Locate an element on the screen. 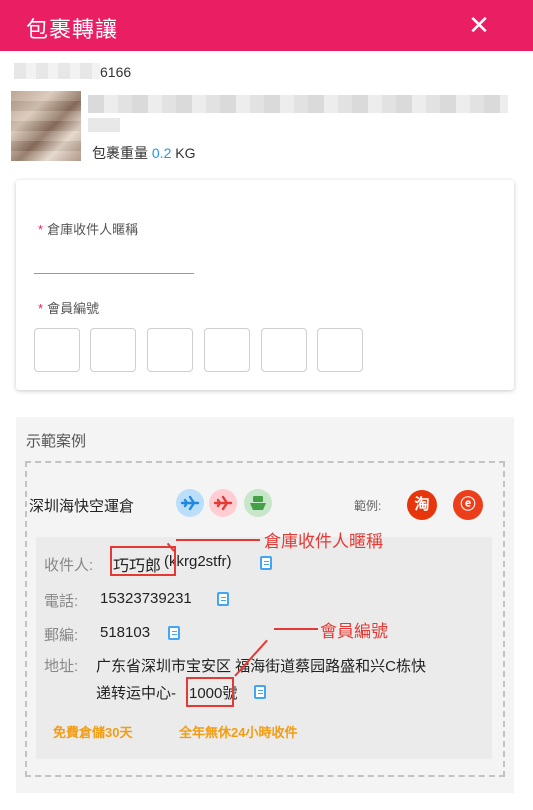 The height and width of the screenshot is (810, 533). nickname-highlight is located at coordinates (143, 561).